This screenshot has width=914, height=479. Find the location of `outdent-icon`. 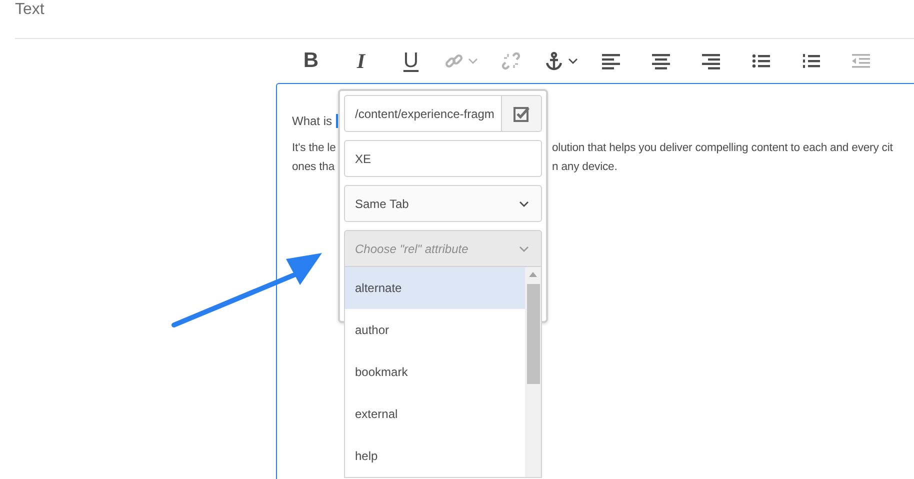

outdent-icon is located at coordinates (861, 61).